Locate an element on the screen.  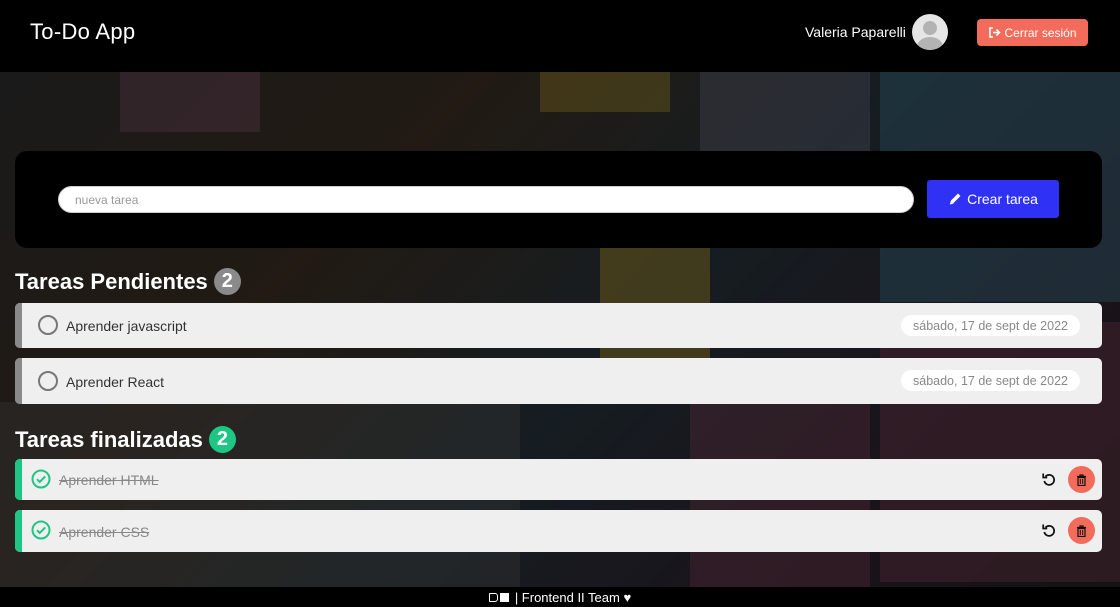
finished-title-text: Tareas finalizadas is located at coordinates (109, 439).